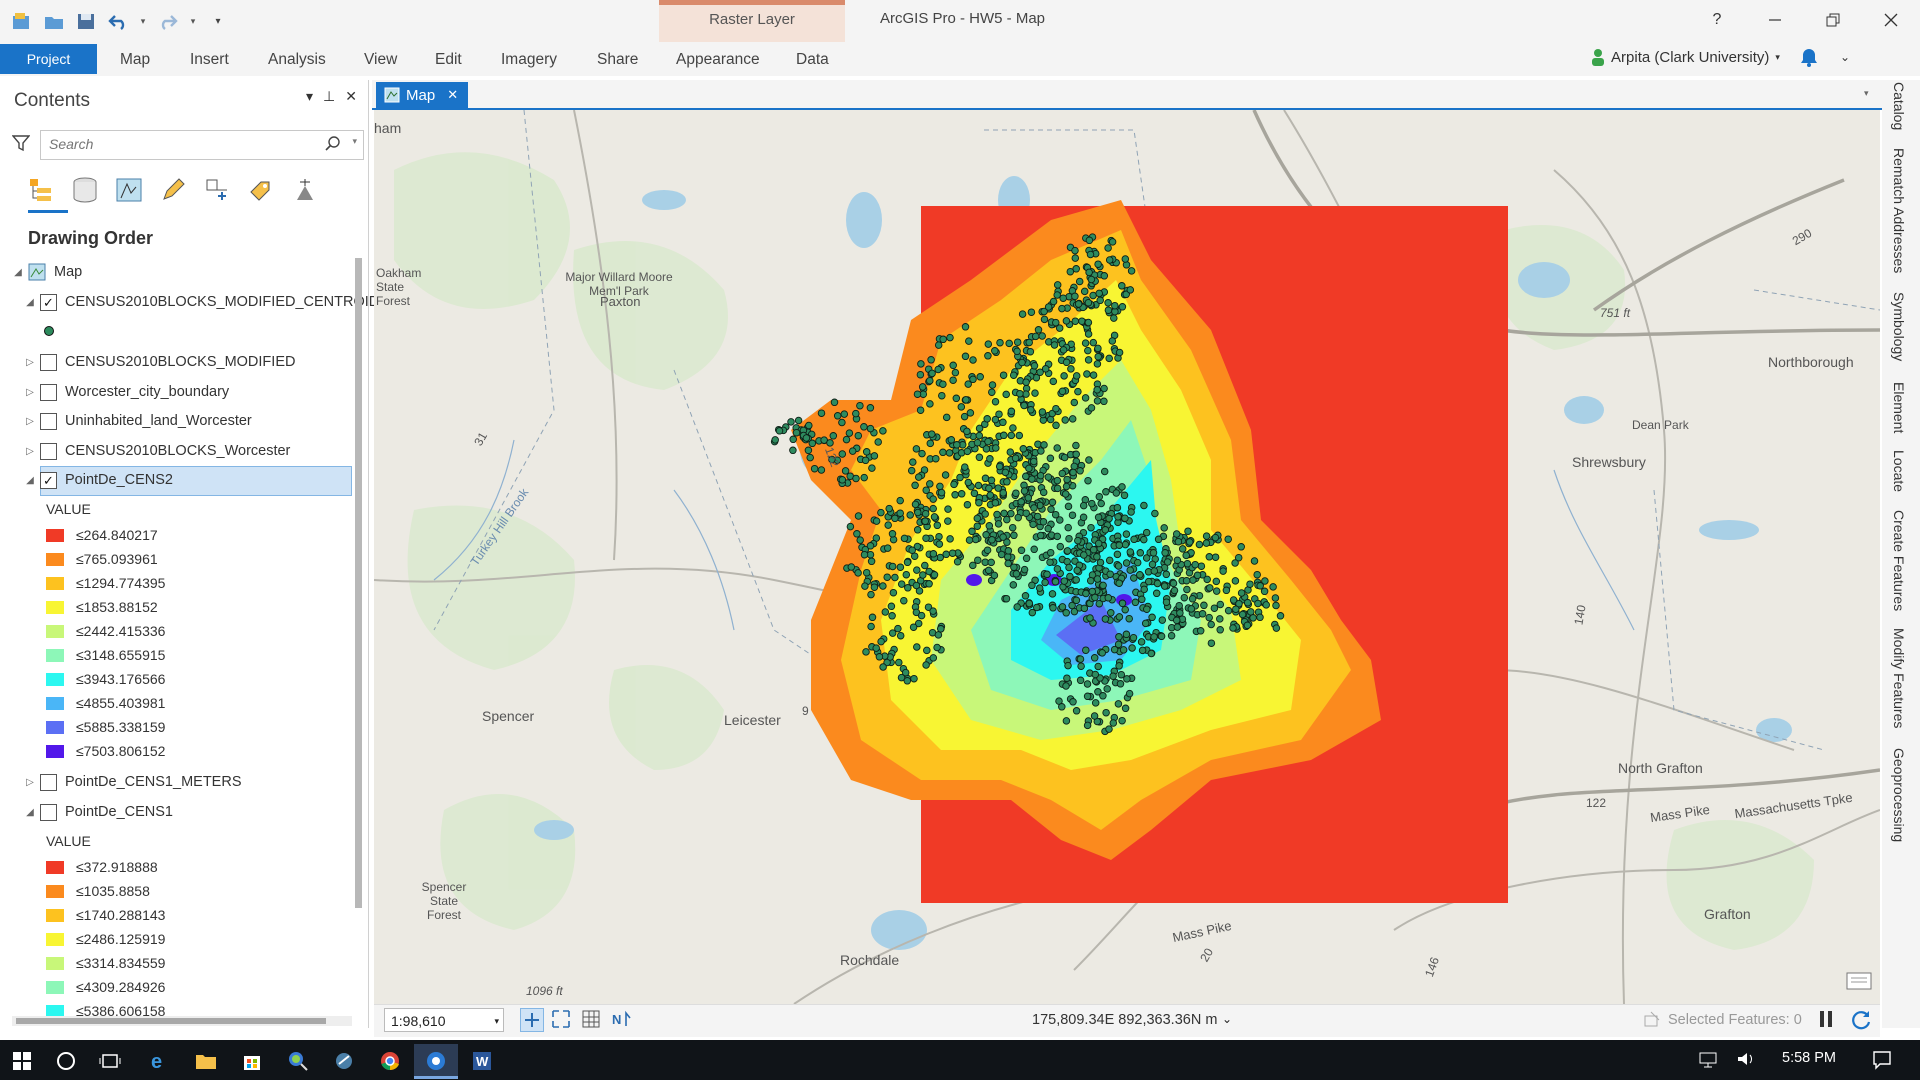 The height and width of the screenshot is (1080, 1920). I want to click on open-project-icon, so click(54, 21).